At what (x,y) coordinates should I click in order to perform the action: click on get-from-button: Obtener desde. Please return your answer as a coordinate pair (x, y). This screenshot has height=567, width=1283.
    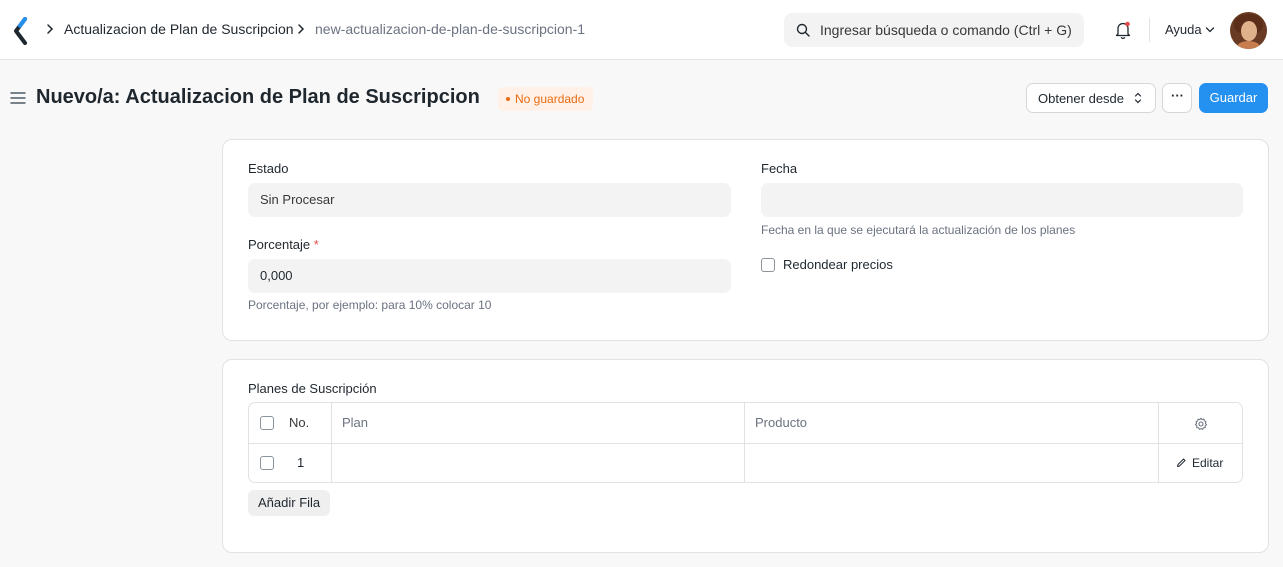
    Looking at the image, I should click on (1091, 98).